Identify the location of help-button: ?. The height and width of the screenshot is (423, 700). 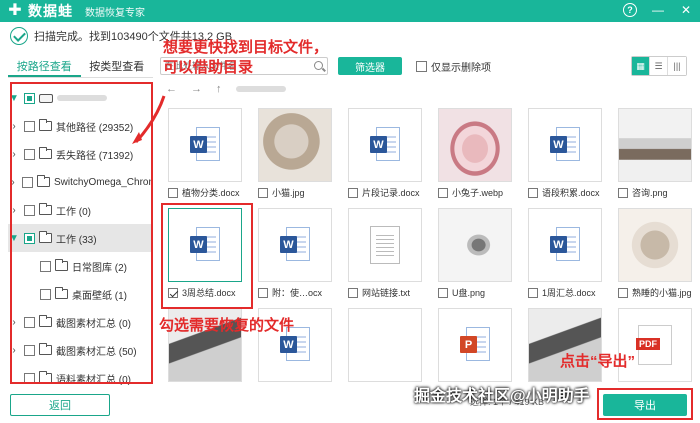
(630, 10).